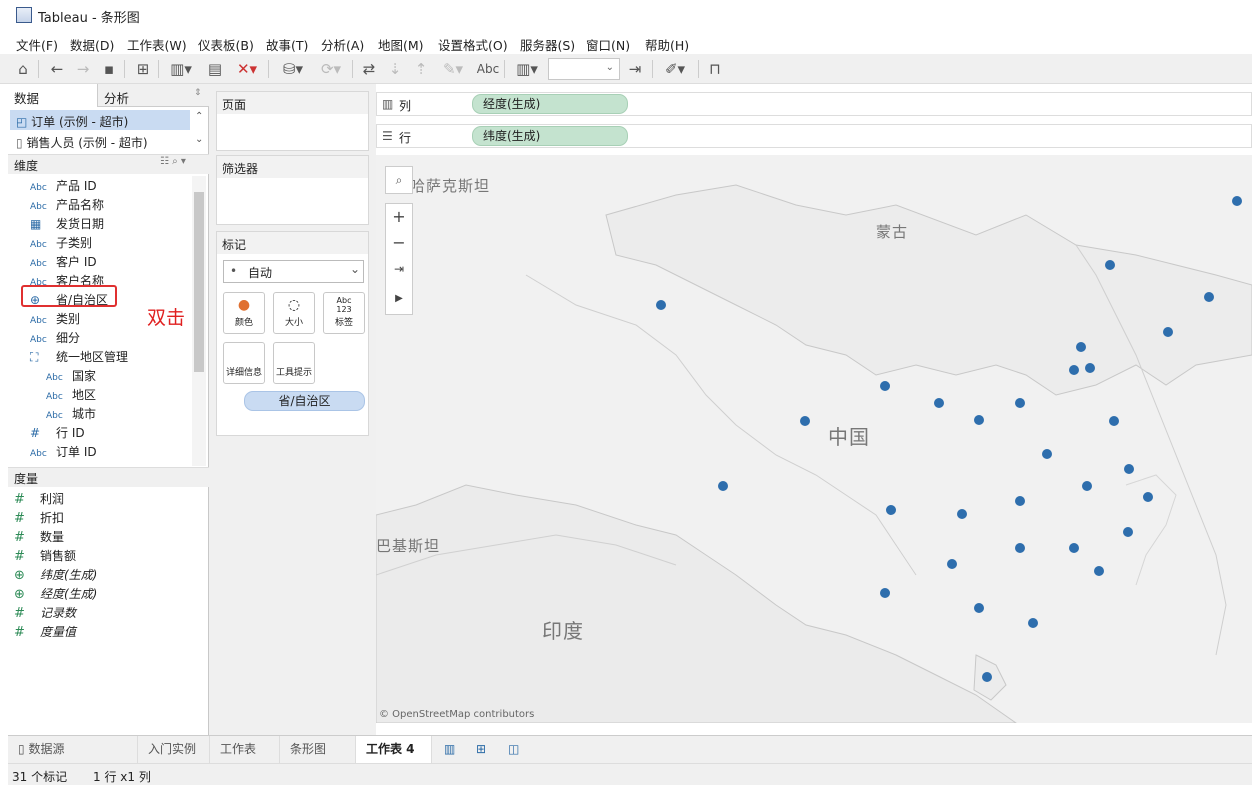 Image resolution: width=1252 pixels, height=792 pixels. What do you see at coordinates (92, 44) in the screenshot?
I see `menu-data: 数据(D)` at bounding box center [92, 44].